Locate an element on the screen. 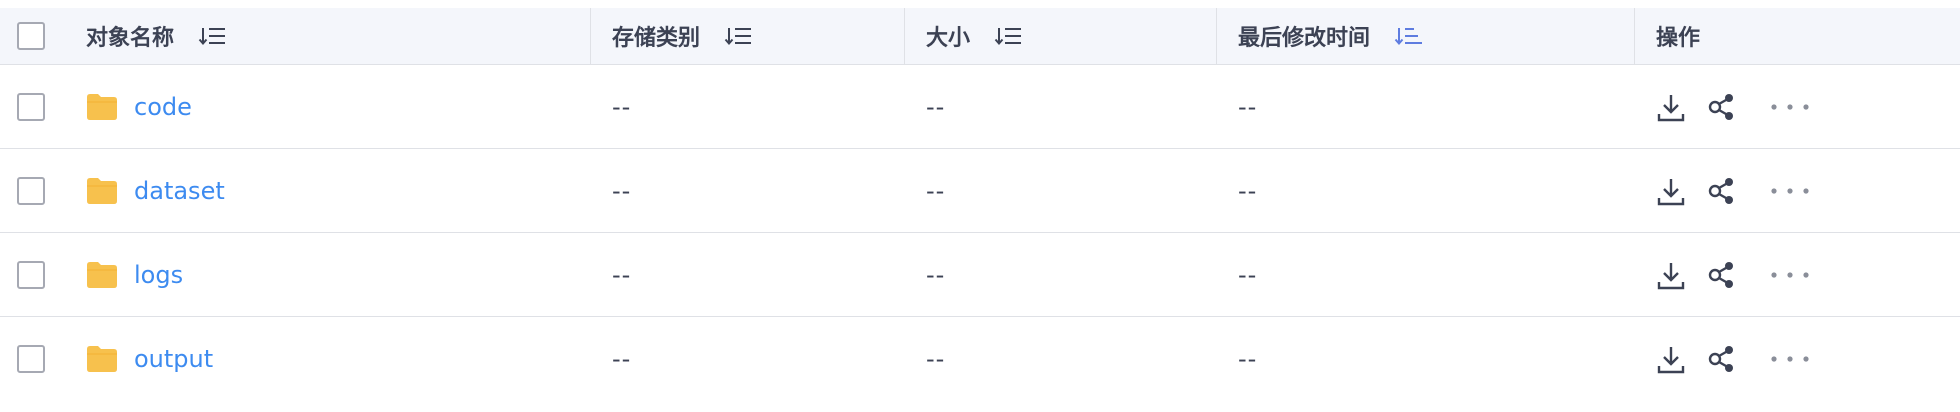 The width and height of the screenshot is (1960, 412). column-header-size-label: 大小 is located at coordinates (948, 38).